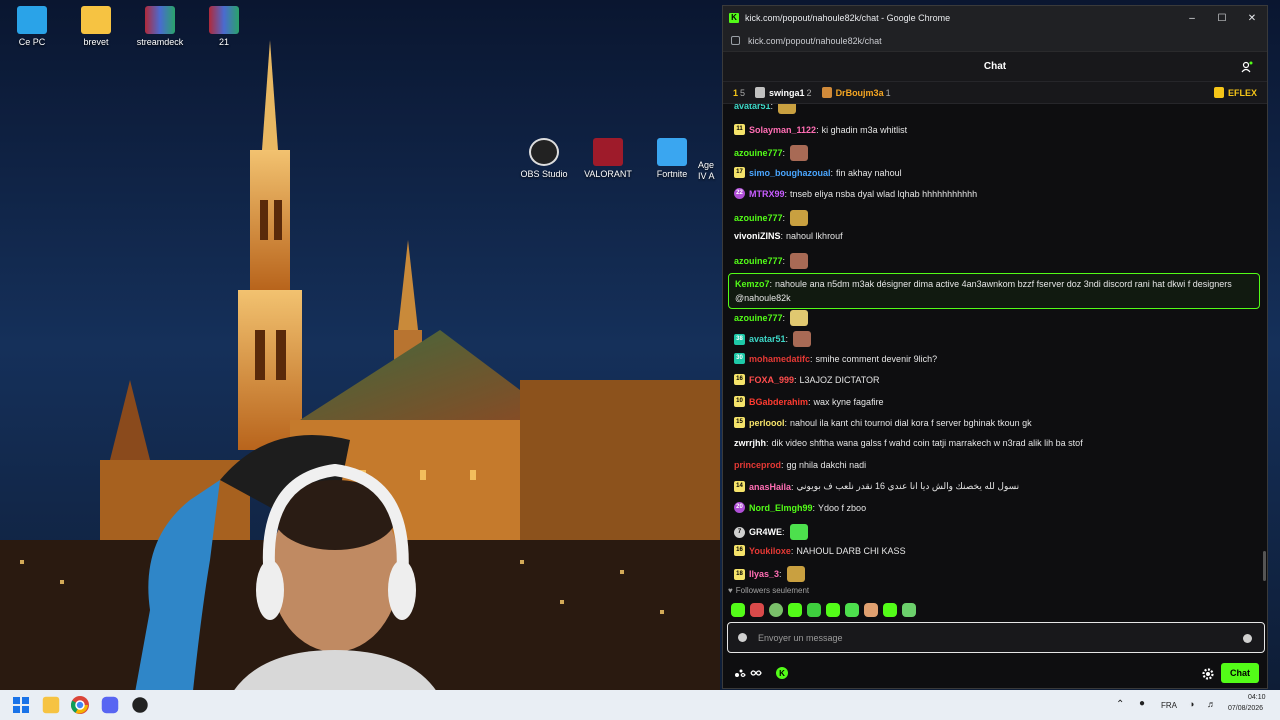  What do you see at coordinates (51, 705) in the screenshot?
I see `file-explorer-icon` at bounding box center [51, 705].